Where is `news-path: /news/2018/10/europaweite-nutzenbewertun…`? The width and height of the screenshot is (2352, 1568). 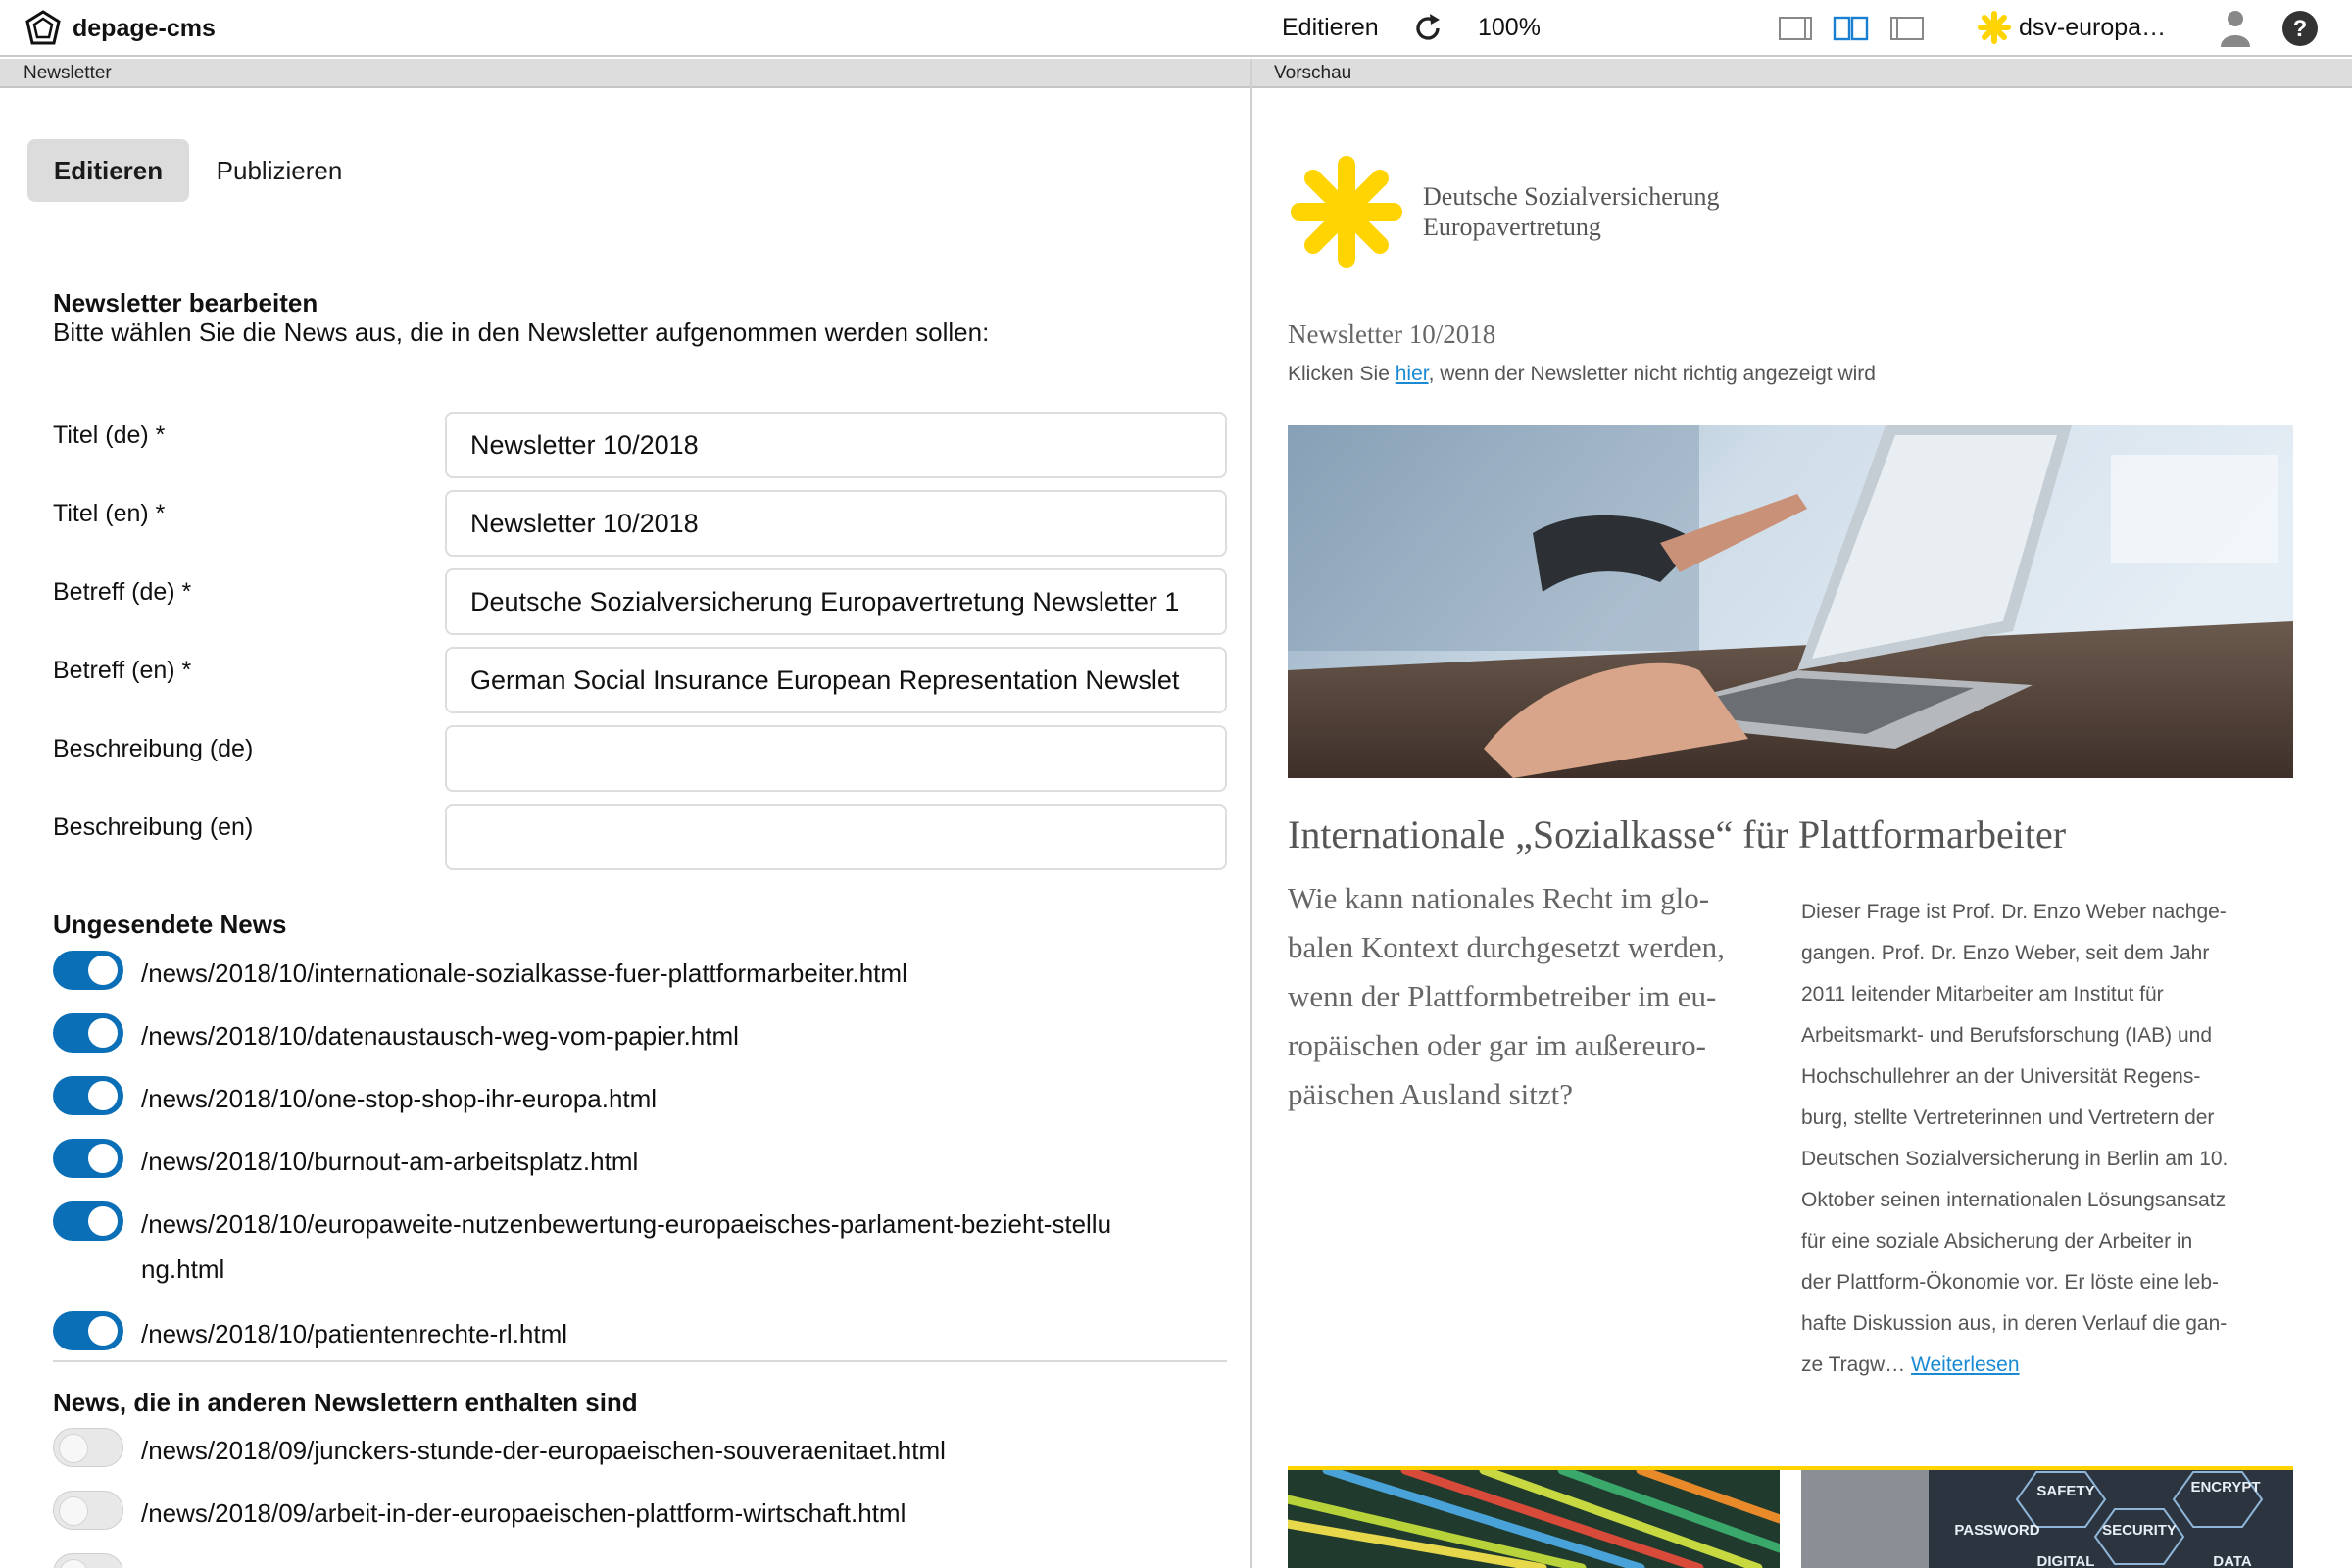
news-path: /news/2018/10/europaweite-nutzenbewertun… is located at coordinates (626, 1246).